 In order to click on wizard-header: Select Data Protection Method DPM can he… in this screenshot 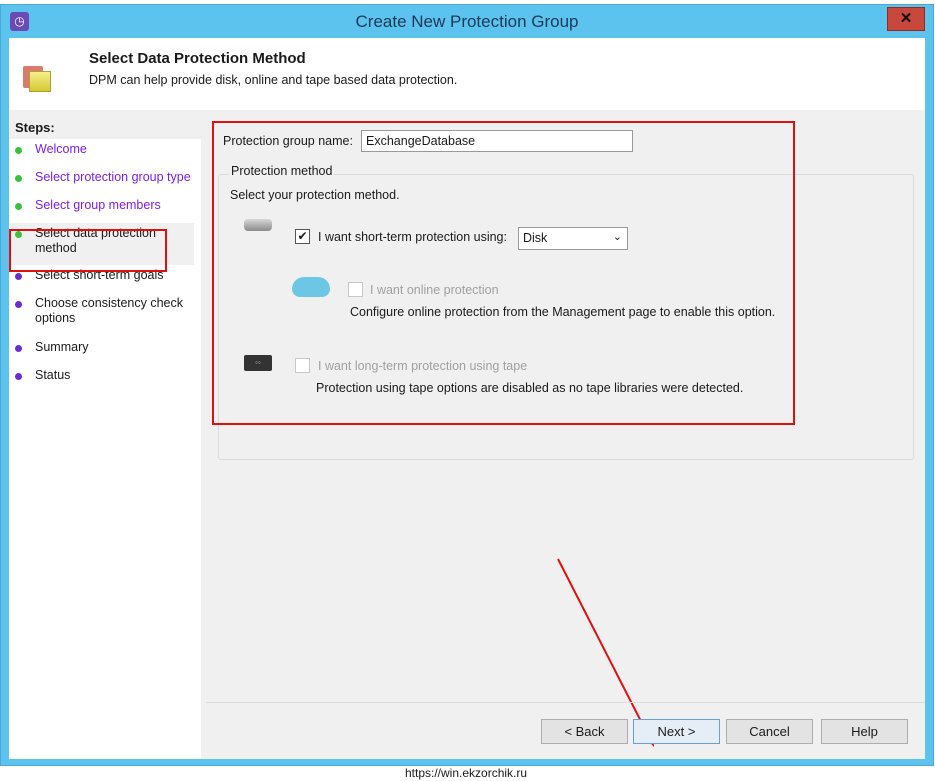, I will do `click(467, 74)`.